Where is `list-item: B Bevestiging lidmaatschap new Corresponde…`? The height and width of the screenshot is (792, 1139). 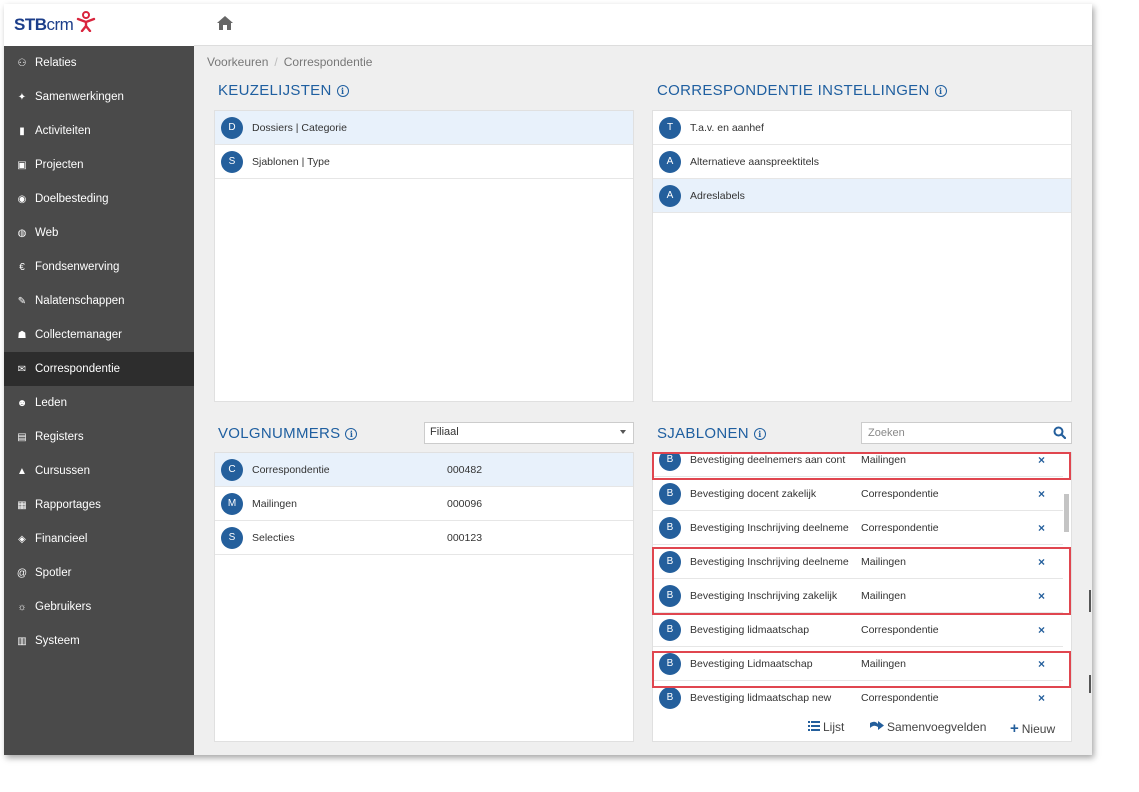 list-item: B Bevestiging lidmaatschap new Corresponde… is located at coordinates (858, 698).